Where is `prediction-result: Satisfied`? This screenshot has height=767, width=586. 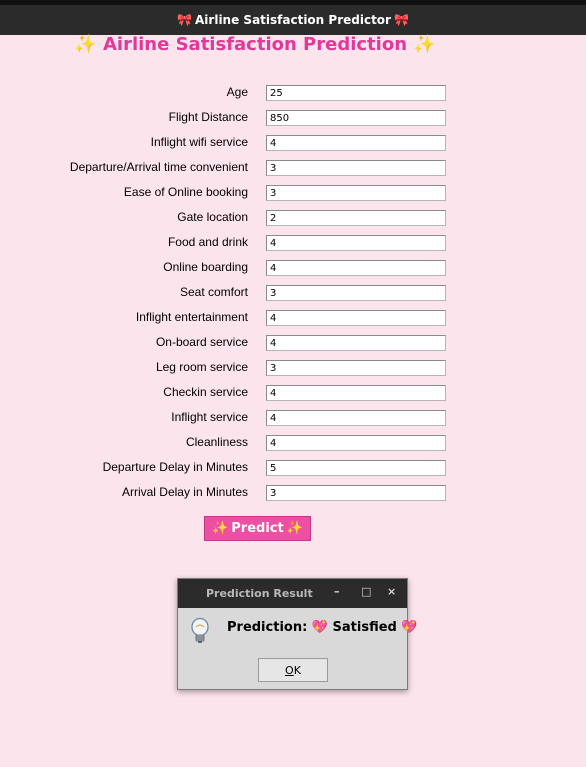
prediction-result: Satisfied is located at coordinates (364, 627).